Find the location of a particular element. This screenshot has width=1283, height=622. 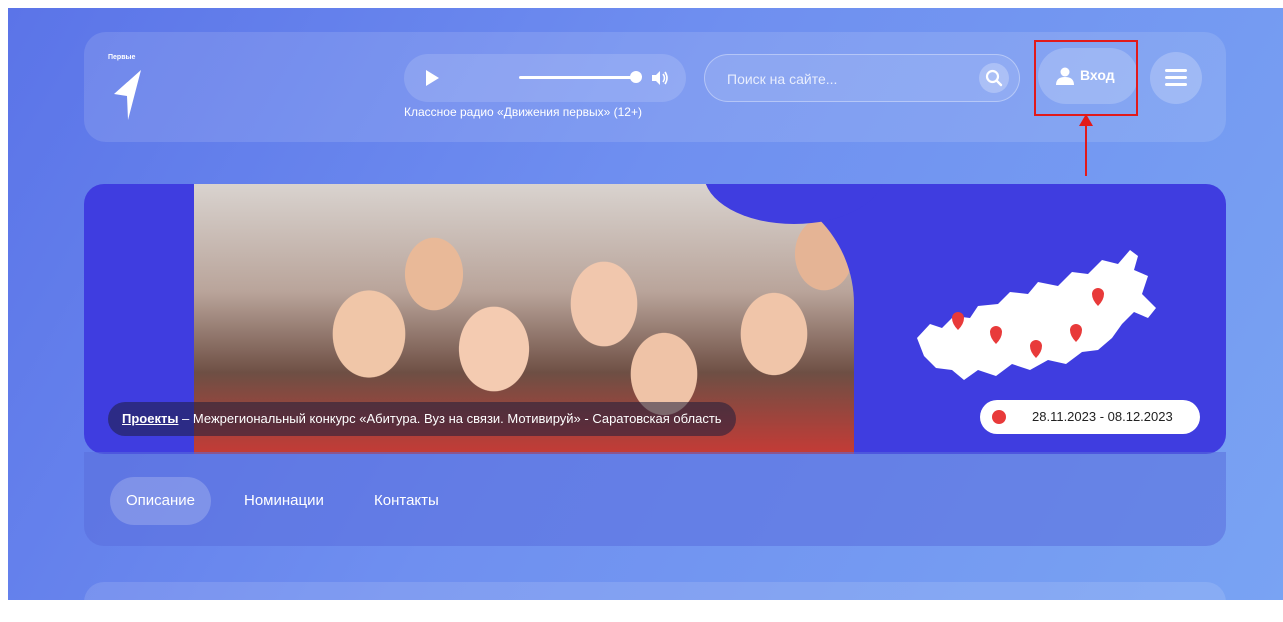

logo-text: Первые is located at coordinates (122, 57).